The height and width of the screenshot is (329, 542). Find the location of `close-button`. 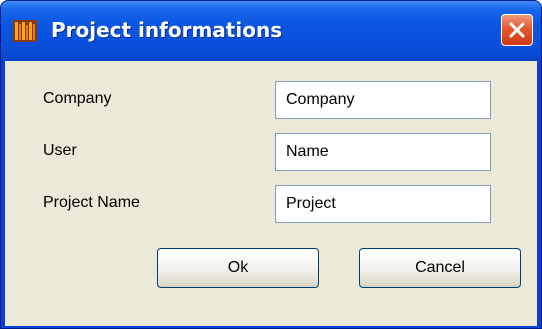

close-button is located at coordinates (517, 30).